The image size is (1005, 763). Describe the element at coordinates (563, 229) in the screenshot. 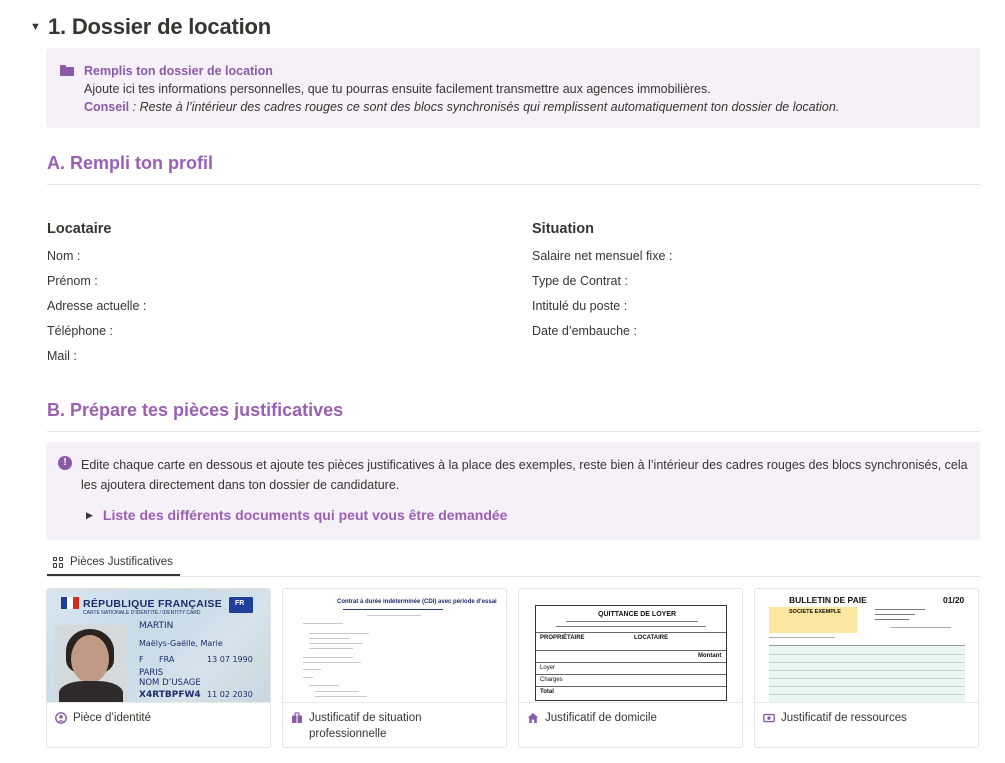

I see `situation-title: Situation` at that location.